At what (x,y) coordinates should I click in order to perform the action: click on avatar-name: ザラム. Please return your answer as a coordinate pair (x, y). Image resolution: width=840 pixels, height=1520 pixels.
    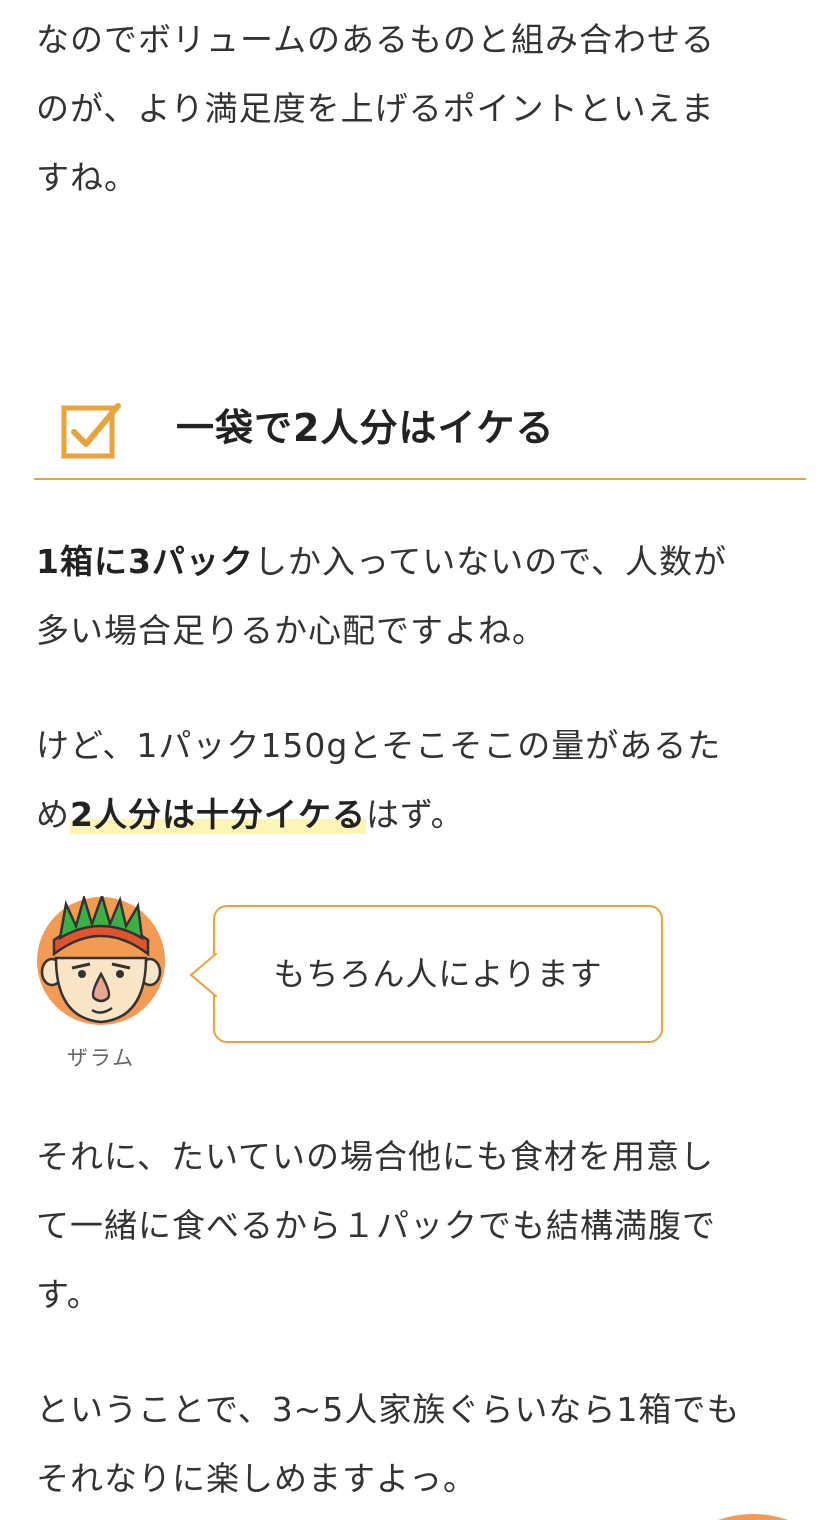
    Looking at the image, I should click on (101, 1058).